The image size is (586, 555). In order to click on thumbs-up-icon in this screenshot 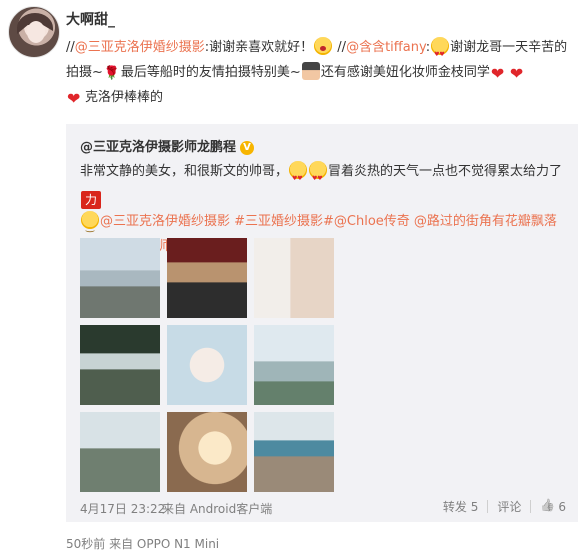, I will do `click(547, 507)`.